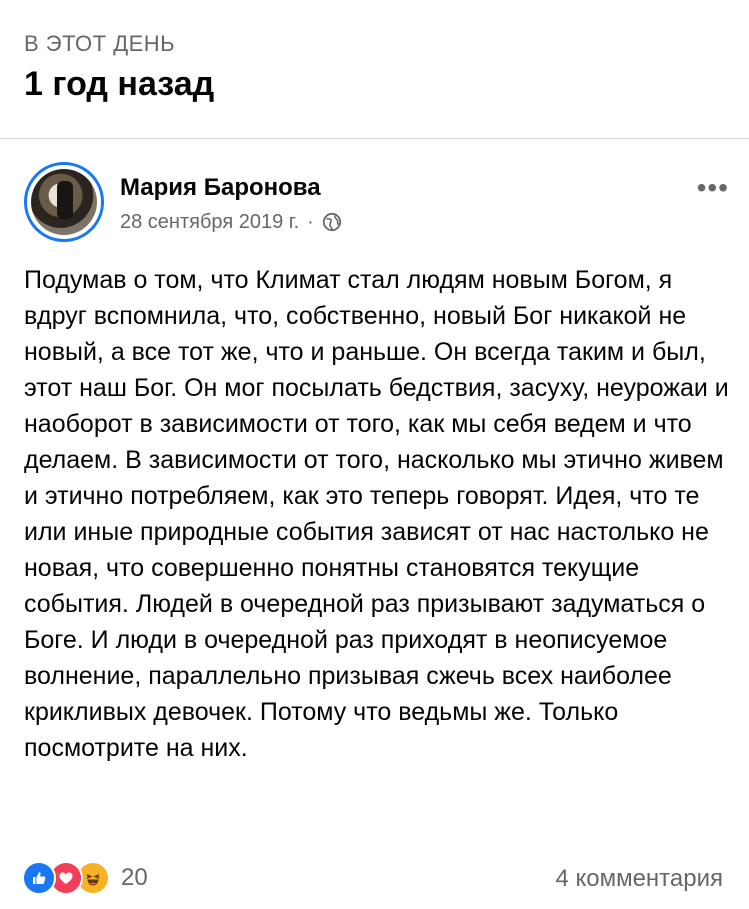  I want to click on avatar, so click(64, 202).